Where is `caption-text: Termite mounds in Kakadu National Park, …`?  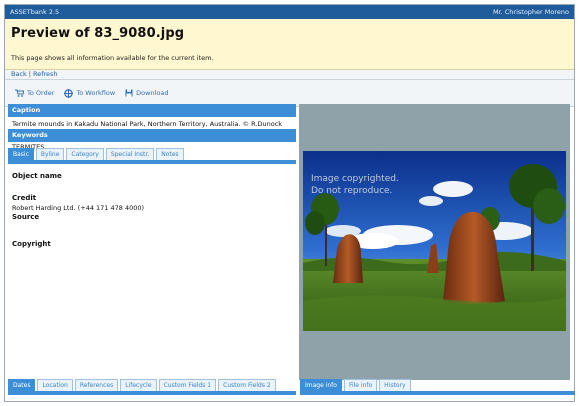 caption-text: Termite mounds in Kakadu National Park, … is located at coordinates (147, 124).